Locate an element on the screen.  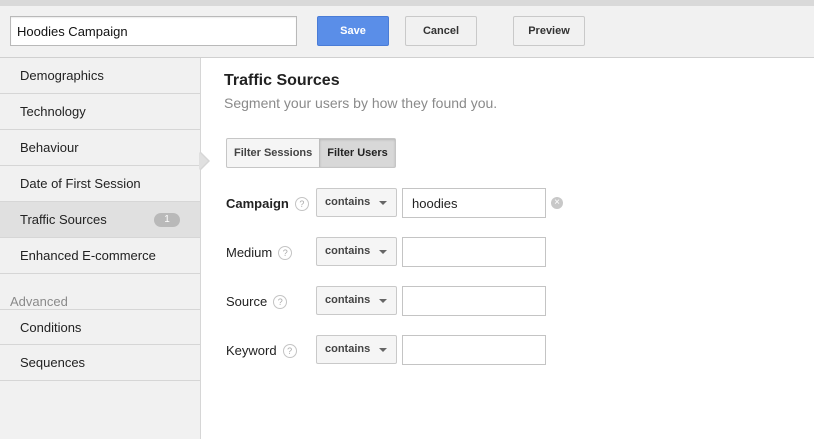
sidebar-item-conditions: Conditions is located at coordinates (100, 327).